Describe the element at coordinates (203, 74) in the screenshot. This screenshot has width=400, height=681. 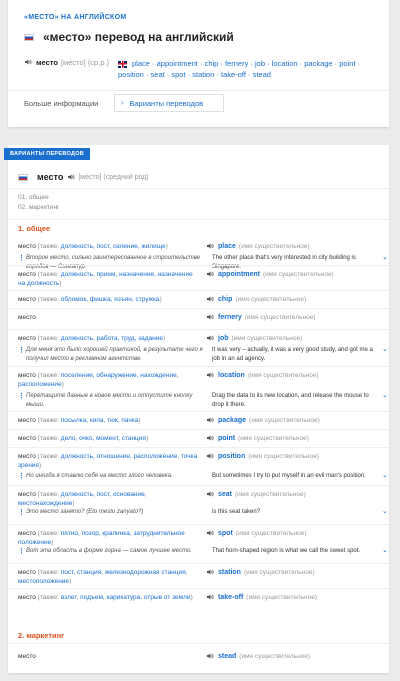
I see `translation-link: station` at that location.